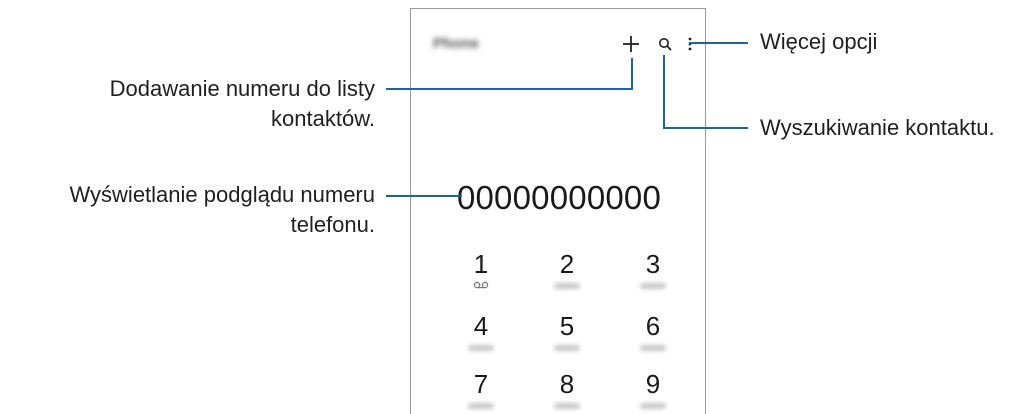 The image size is (1035, 414). I want to click on add-contact-button, so click(631, 44).